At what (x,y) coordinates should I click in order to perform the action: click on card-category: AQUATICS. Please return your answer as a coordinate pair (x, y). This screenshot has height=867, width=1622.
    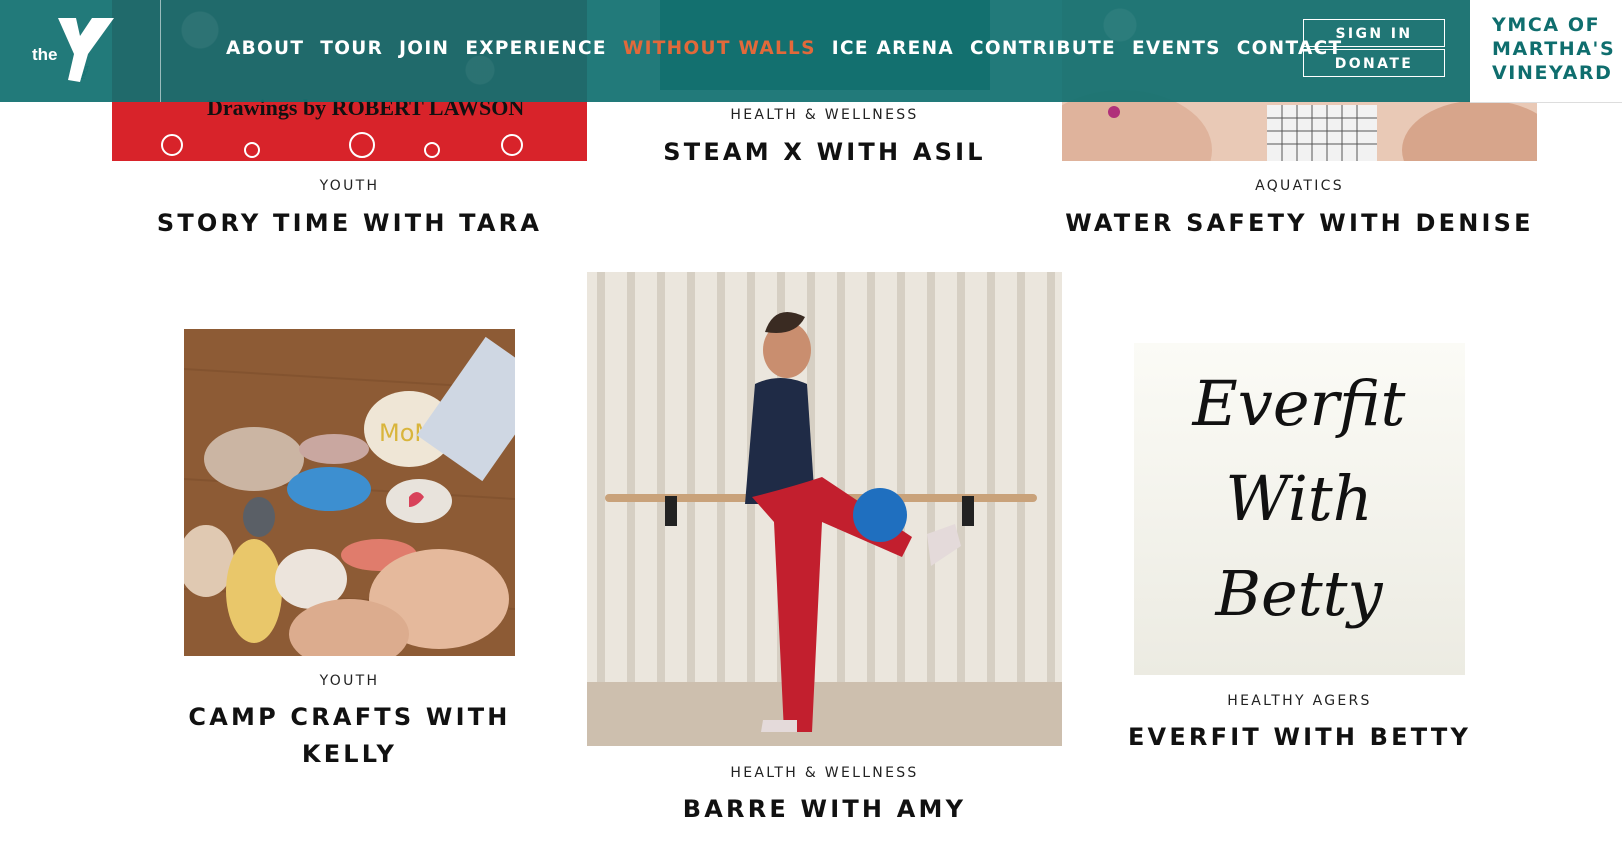
    Looking at the image, I should click on (1299, 186).